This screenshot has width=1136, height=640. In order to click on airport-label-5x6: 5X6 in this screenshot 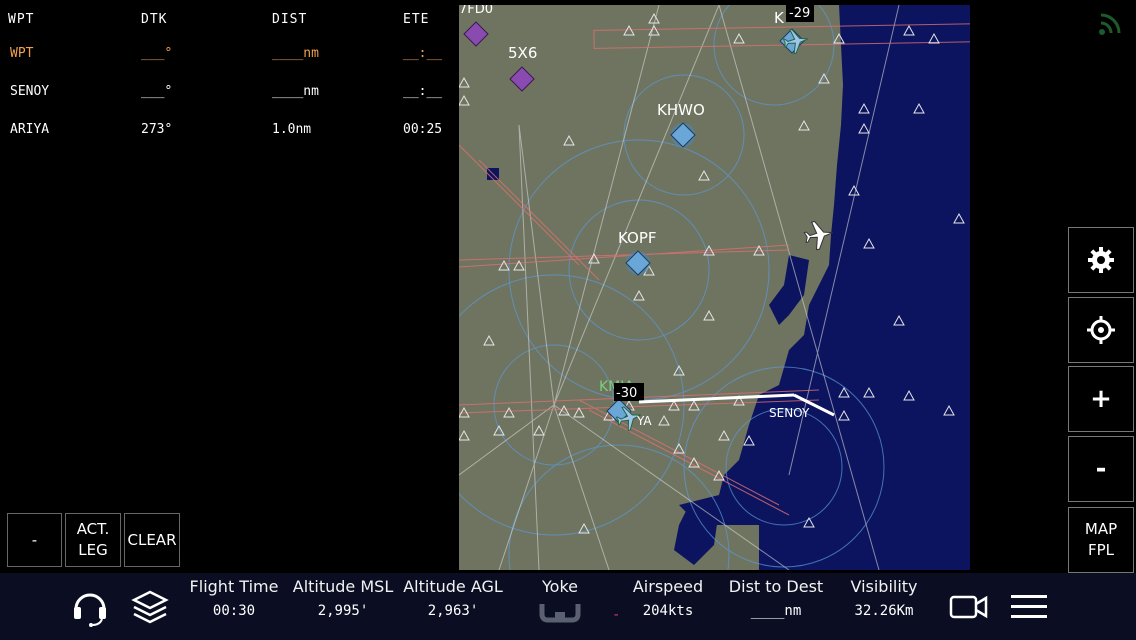, I will do `click(522, 53)`.